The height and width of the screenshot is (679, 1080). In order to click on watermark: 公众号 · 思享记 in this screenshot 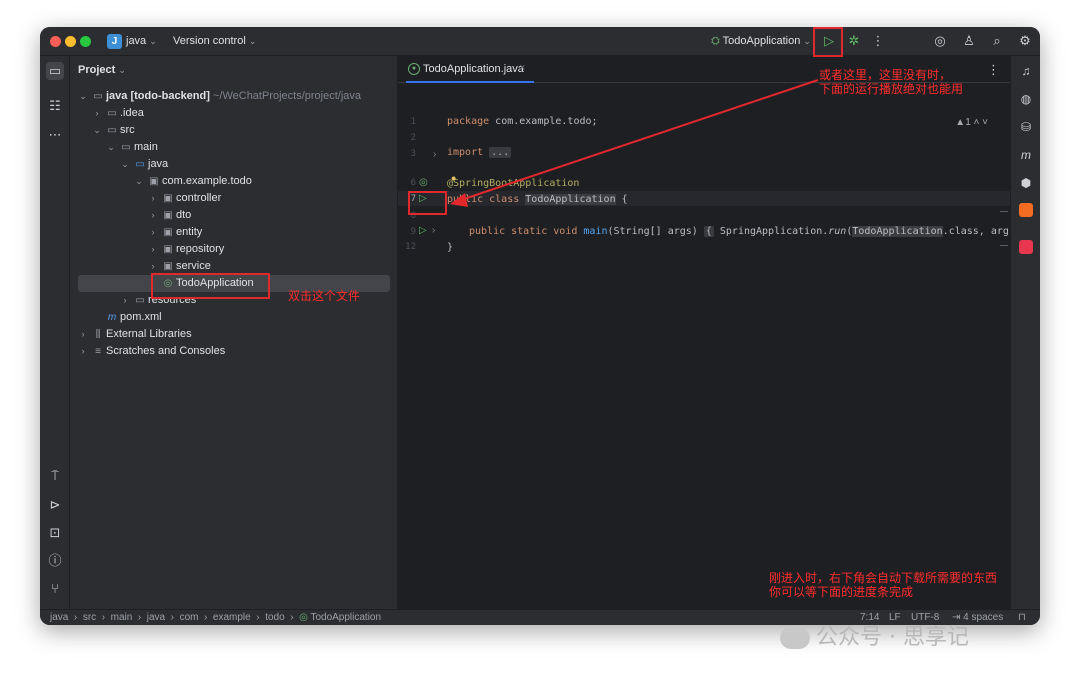, I will do `click(874, 635)`.